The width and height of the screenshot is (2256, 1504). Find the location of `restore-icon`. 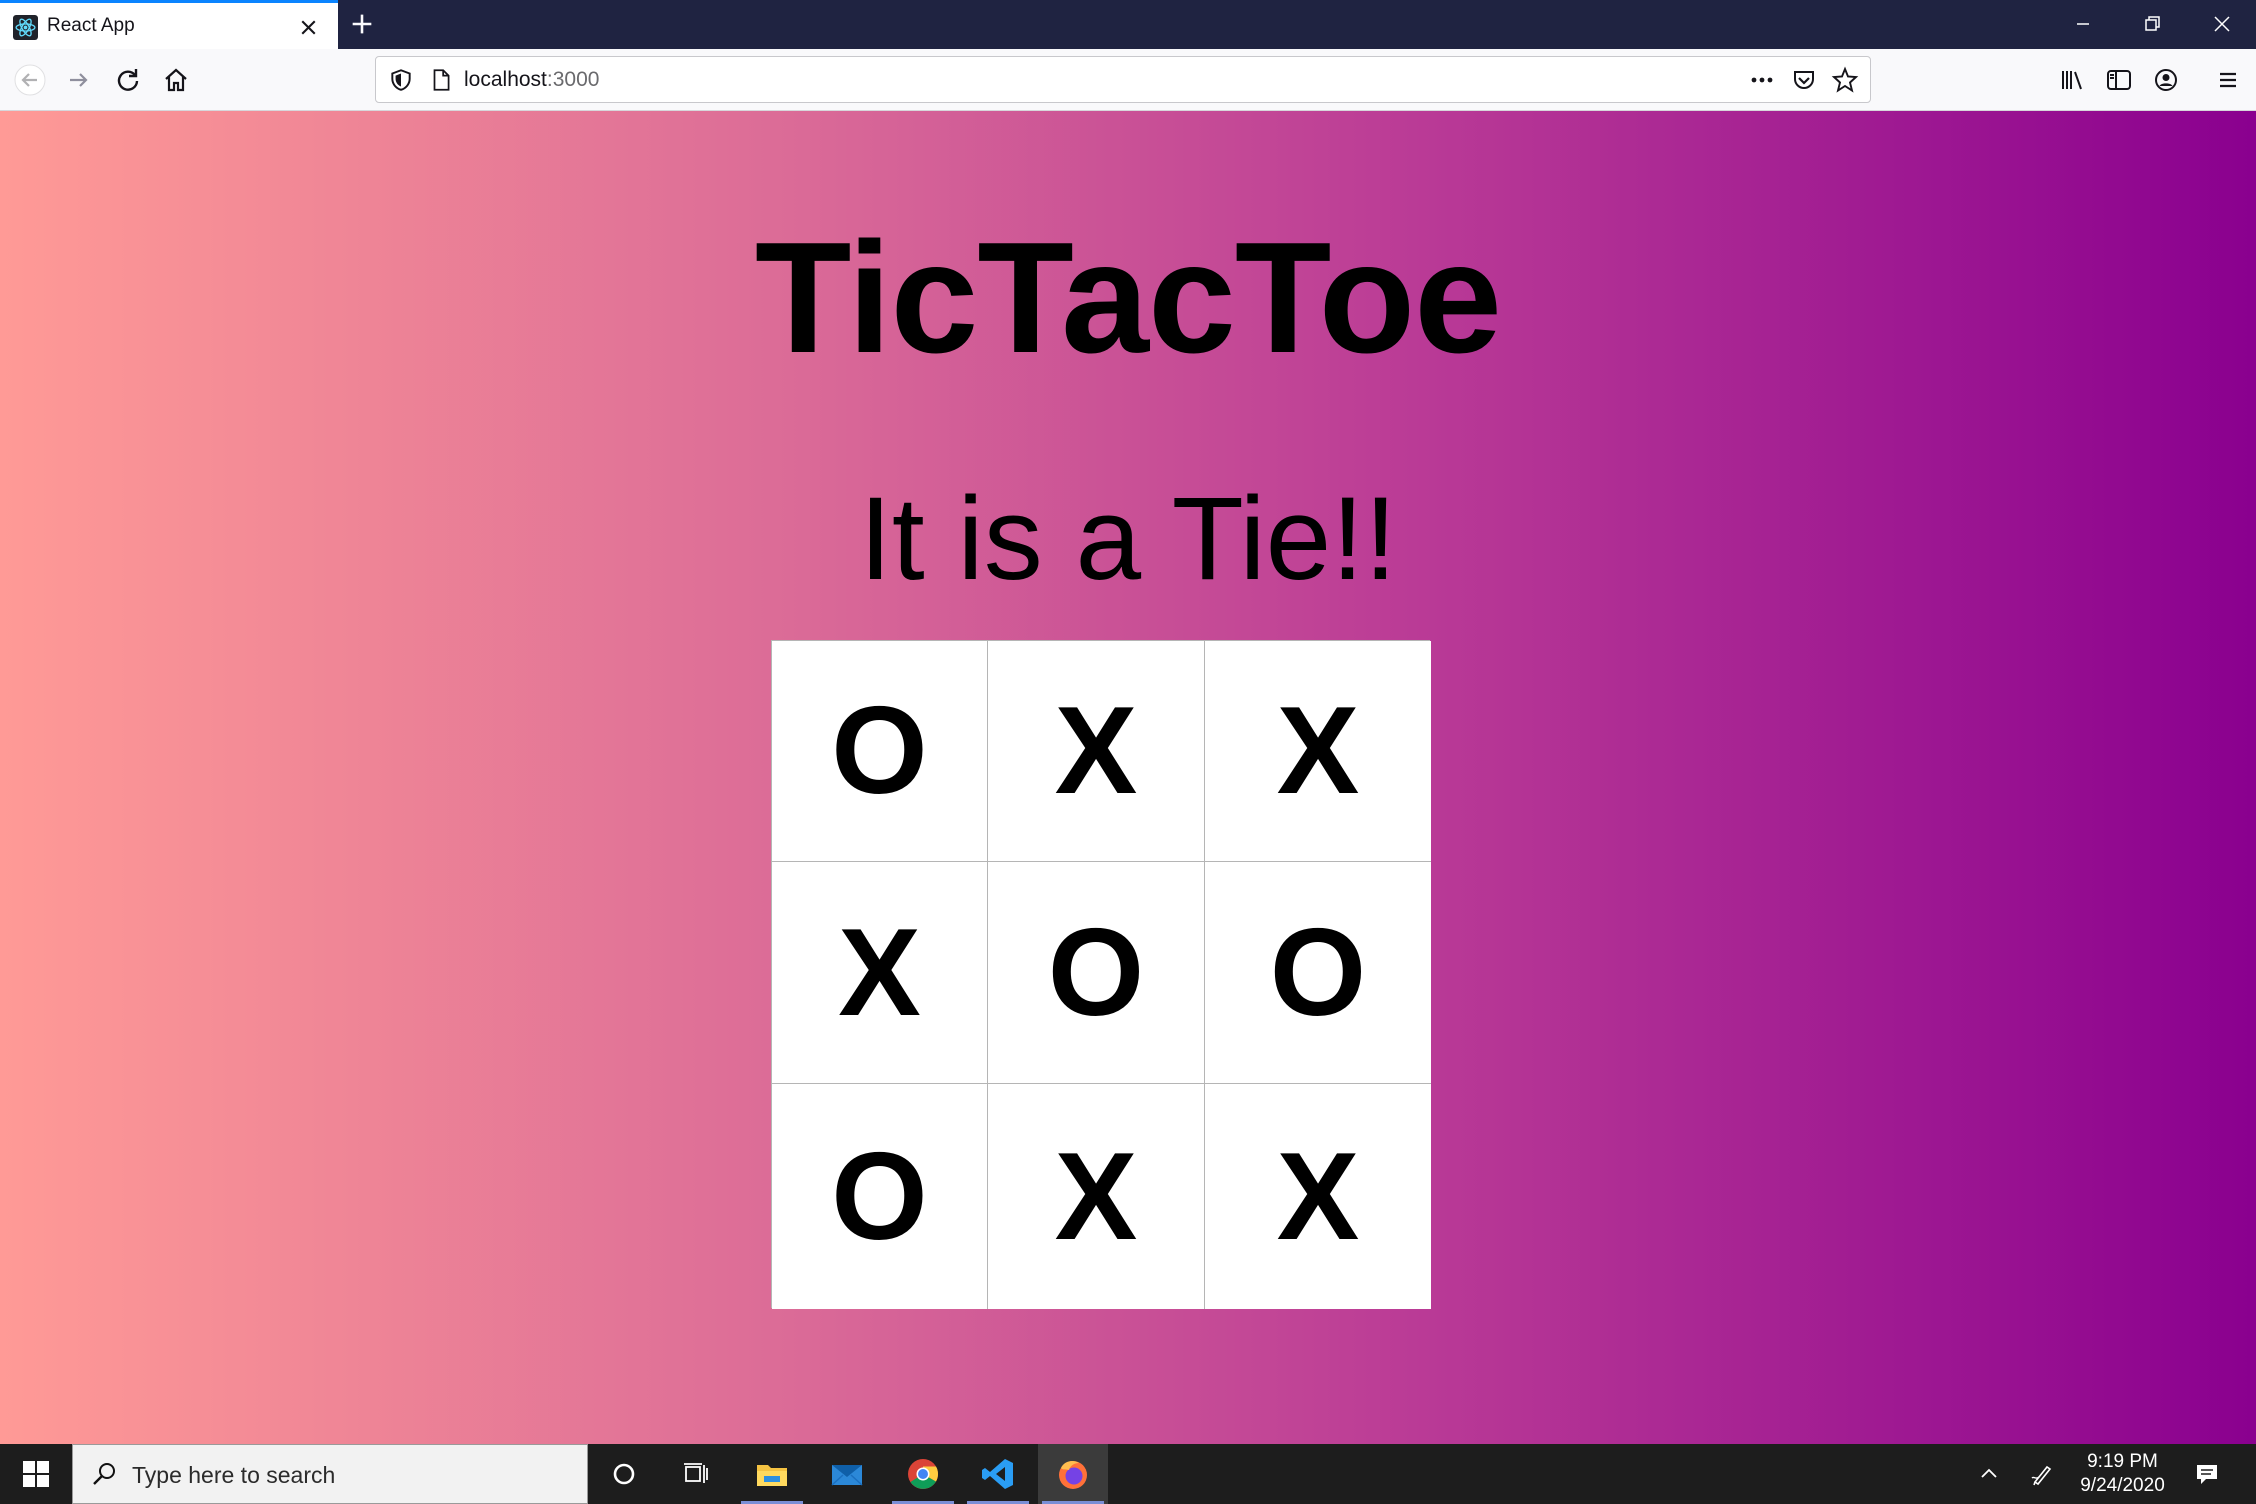

restore-icon is located at coordinates (2152, 24).